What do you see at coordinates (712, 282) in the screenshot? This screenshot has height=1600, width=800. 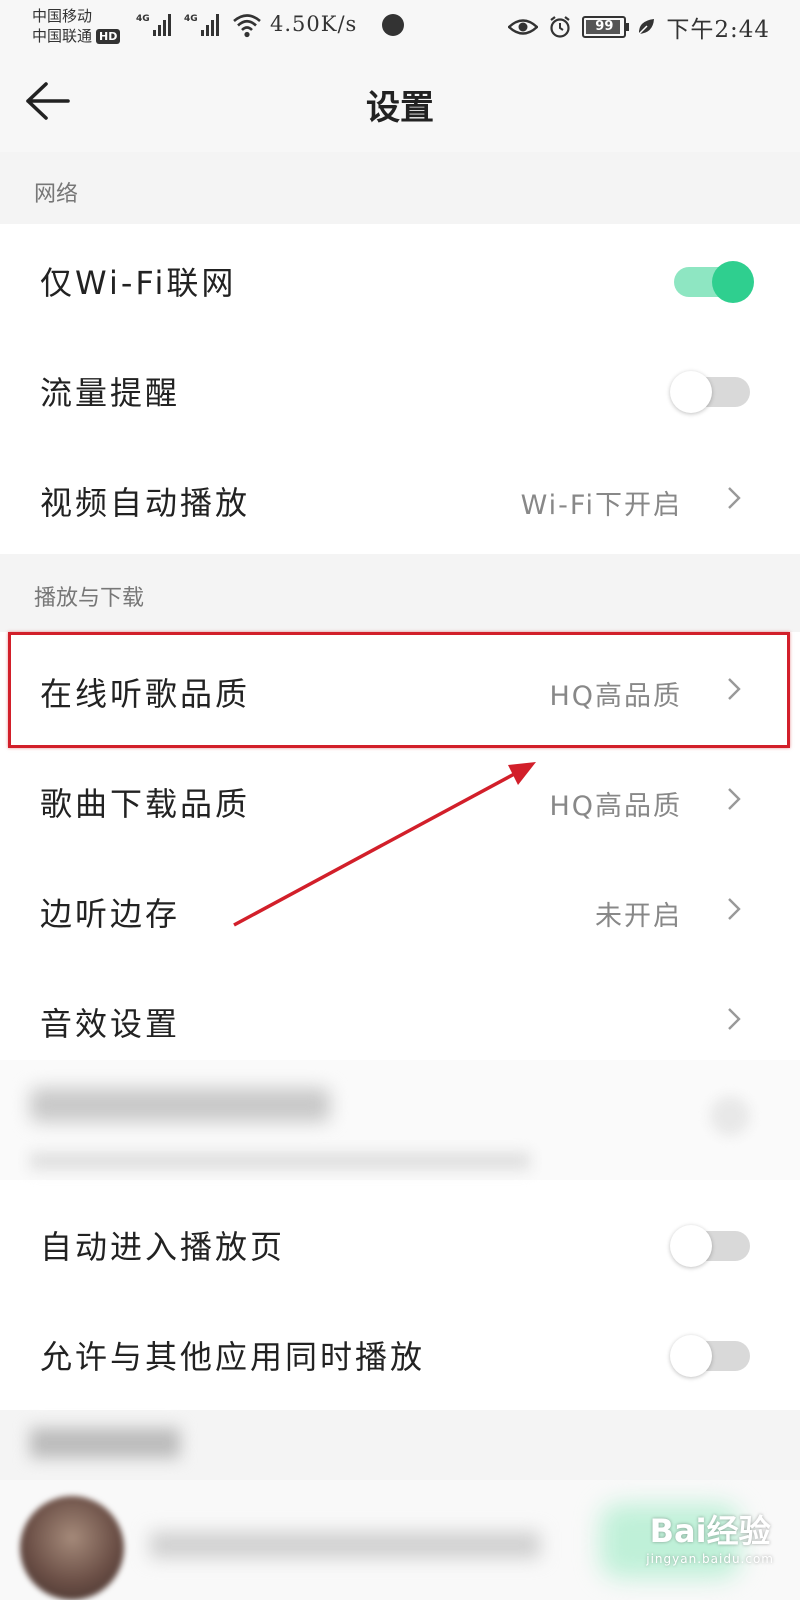 I see `wifi-only-toggle` at bounding box center [712, 282].